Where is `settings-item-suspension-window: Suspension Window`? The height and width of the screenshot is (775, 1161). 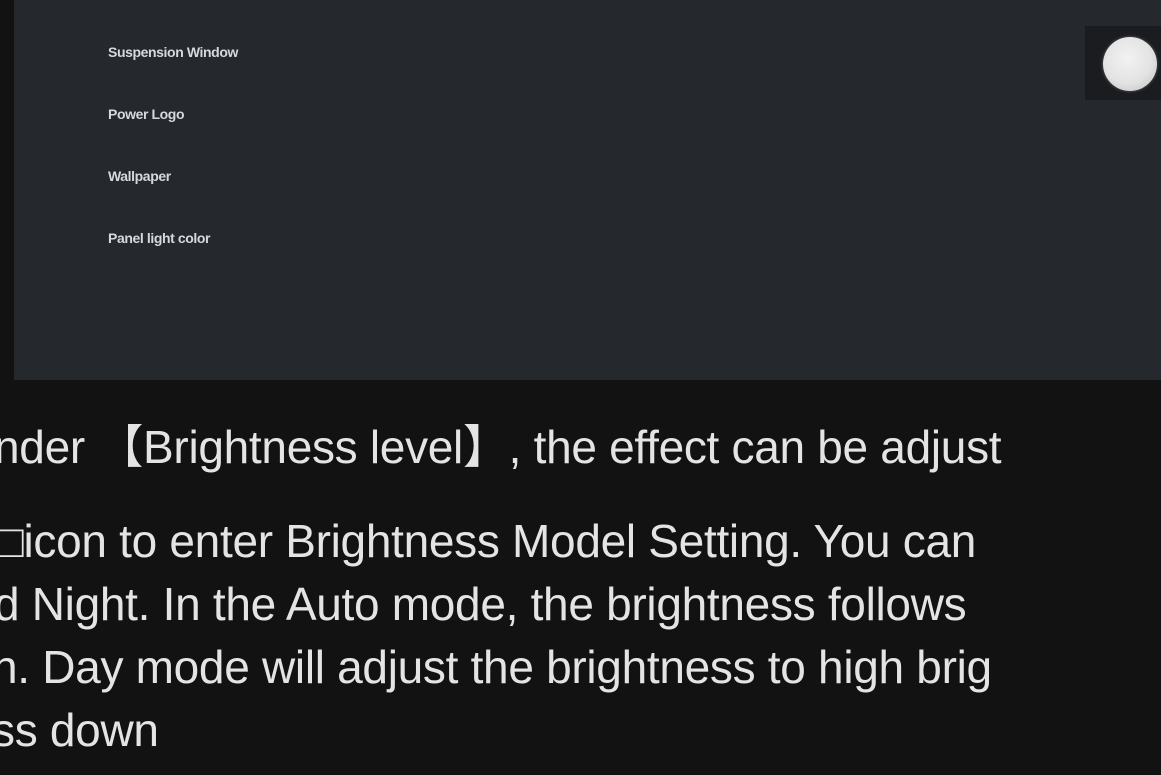 settings-item-suspension-window: Suspension Window is located at coordinates (173, 52).